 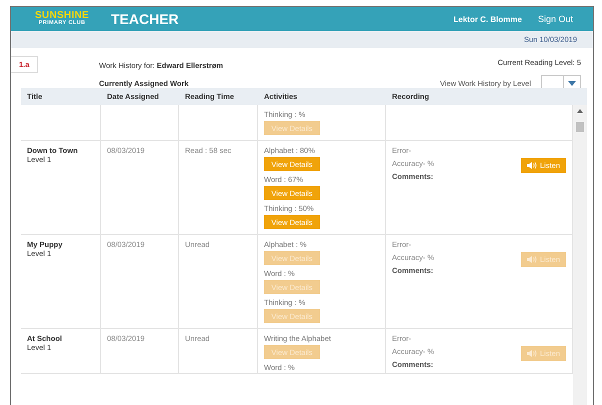 What do you see at coordinates (145, 19) in the screenshot?
I see `app-title: TEACHER` at bounding box center [145, 19].